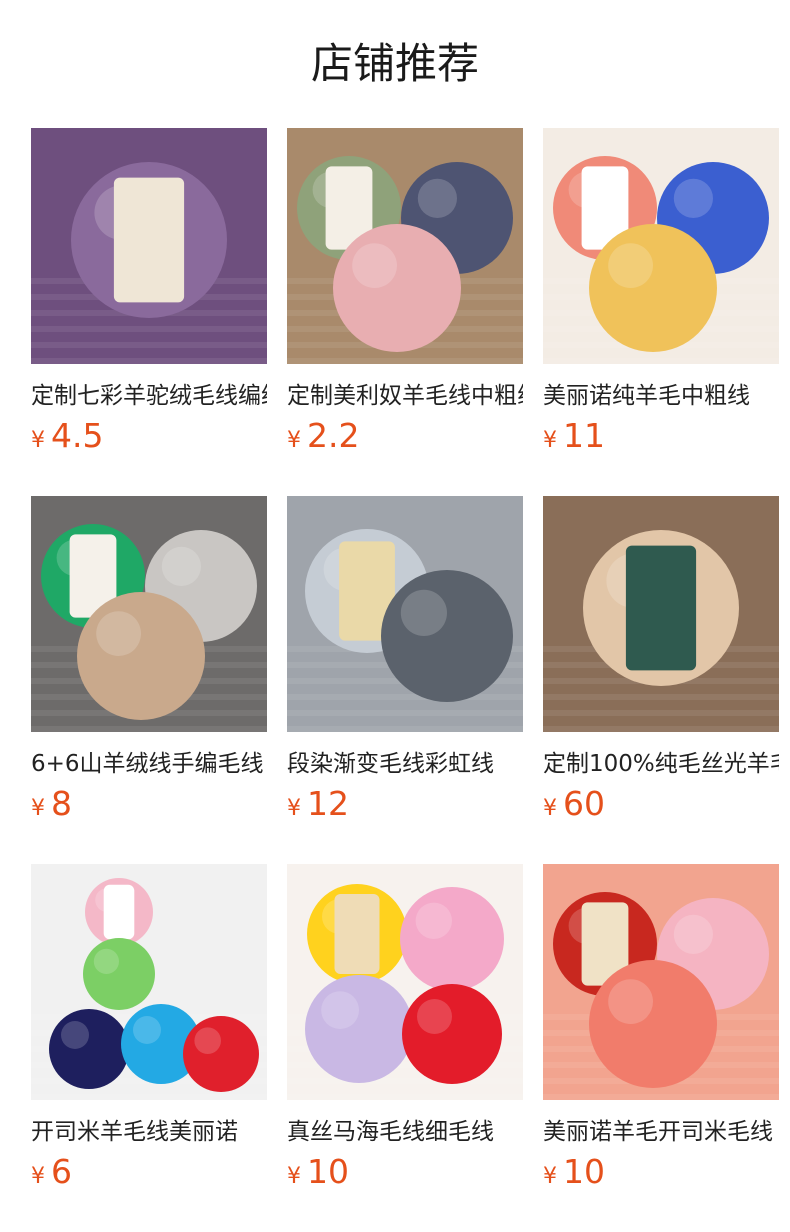  What do you see at coordinates (405, 1132) in the screenshot?
I see `product-name: 真丝马海毛线细毛线` at bounding box center [405, 1132].